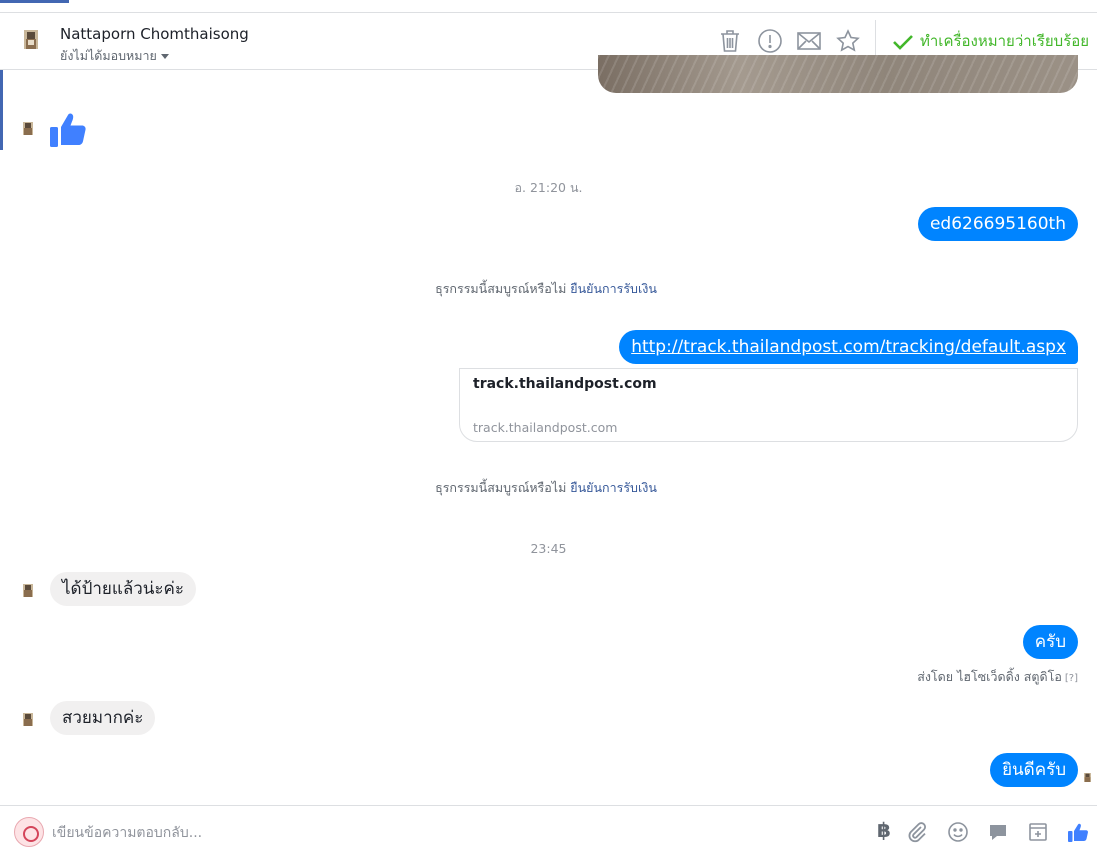 The width and height of the screenshot is (1097, 860). Describe the element at coordinates (875, 39) in the screenshot. I see `header-separator` at that location.